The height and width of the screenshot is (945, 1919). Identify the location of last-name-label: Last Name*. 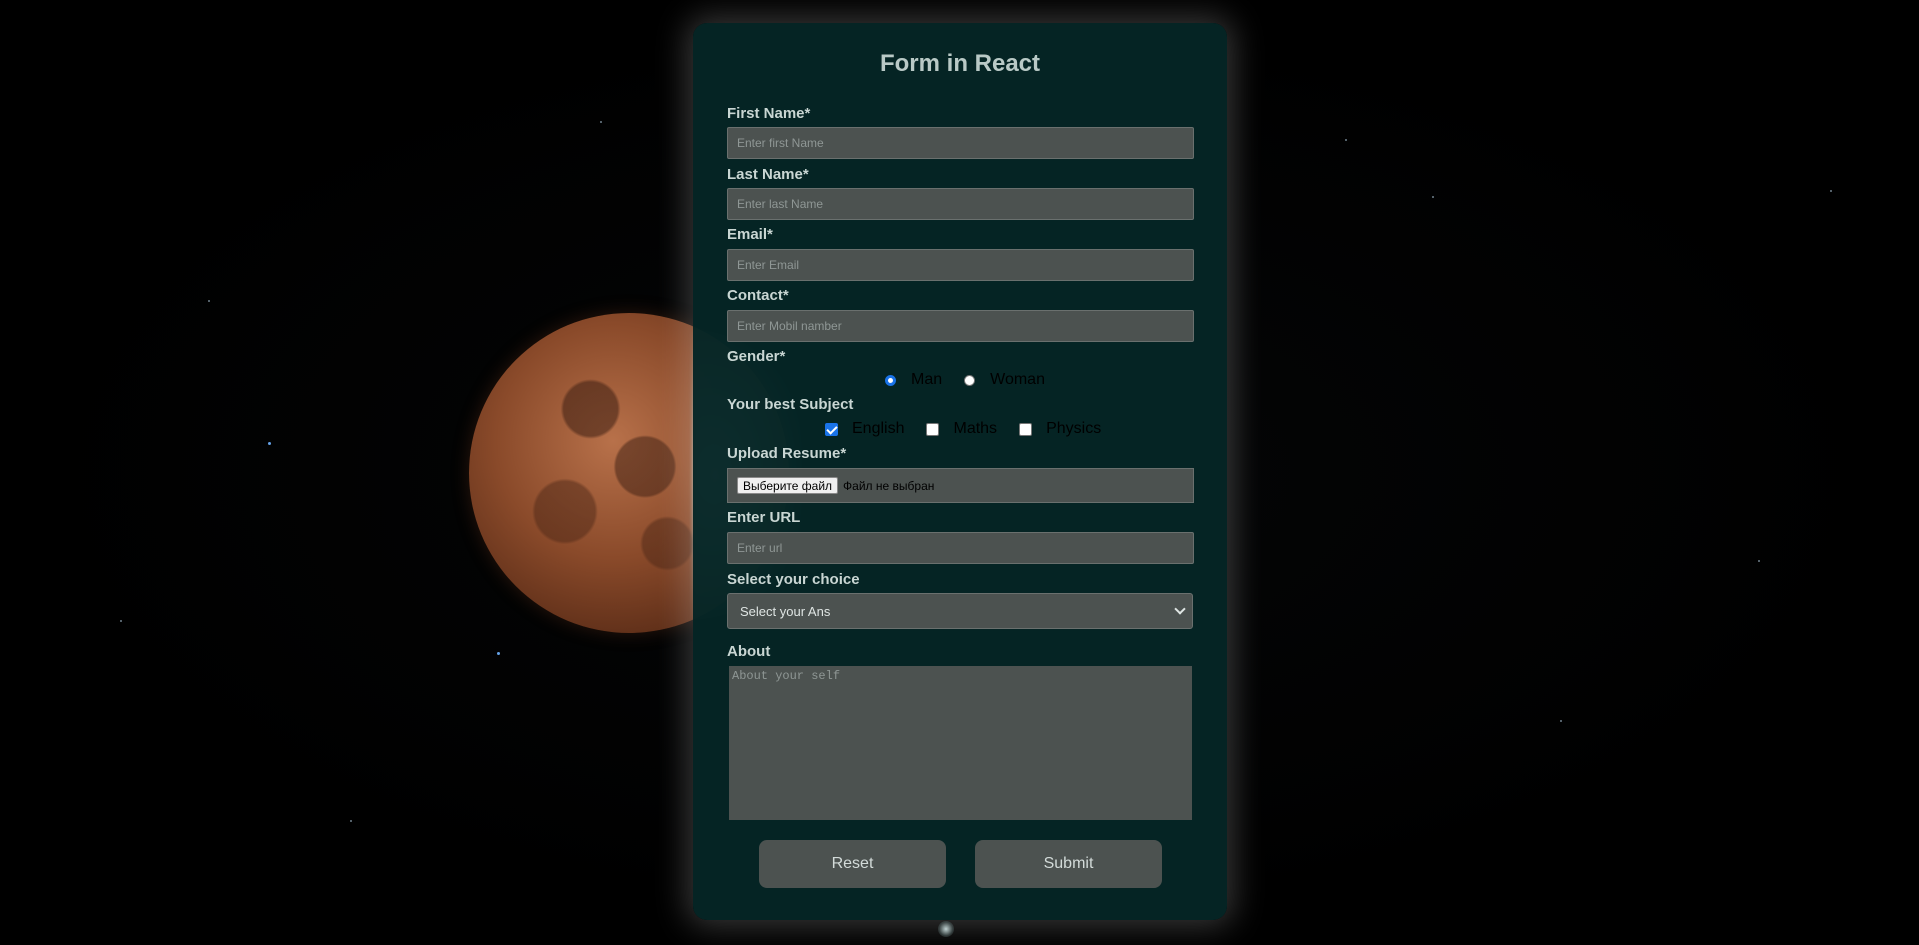
(768, 174).